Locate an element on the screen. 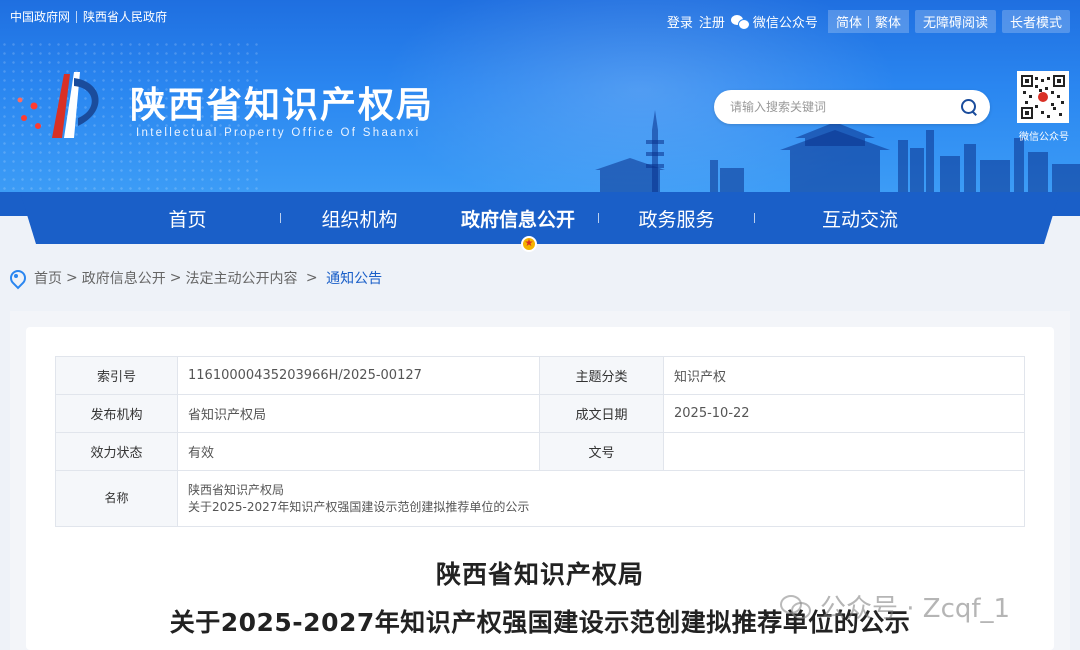 The width and height of the screenshot is (1080, 650). watermark-text: 公众号 · Zcqf_1 is located at coordinates (915, 609).